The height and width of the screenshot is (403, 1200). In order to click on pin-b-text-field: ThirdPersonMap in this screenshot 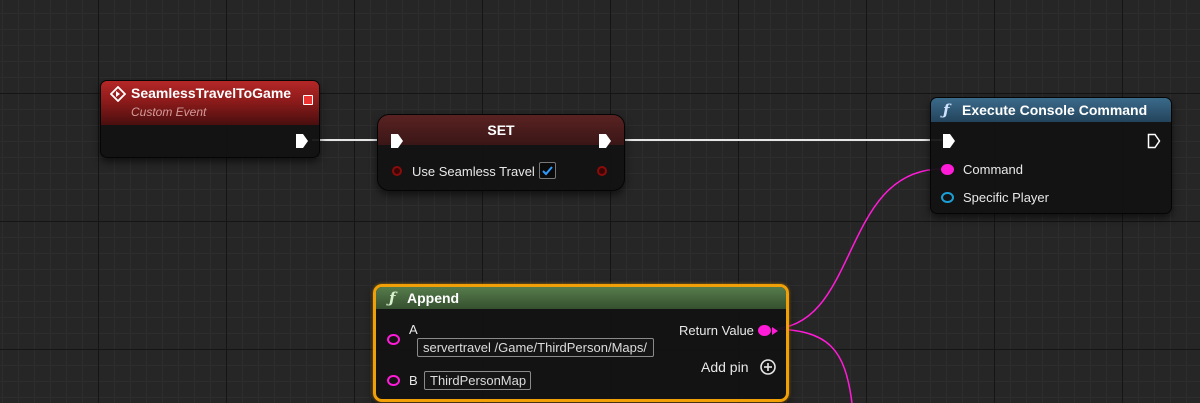, I will do `click(477, 380)`.